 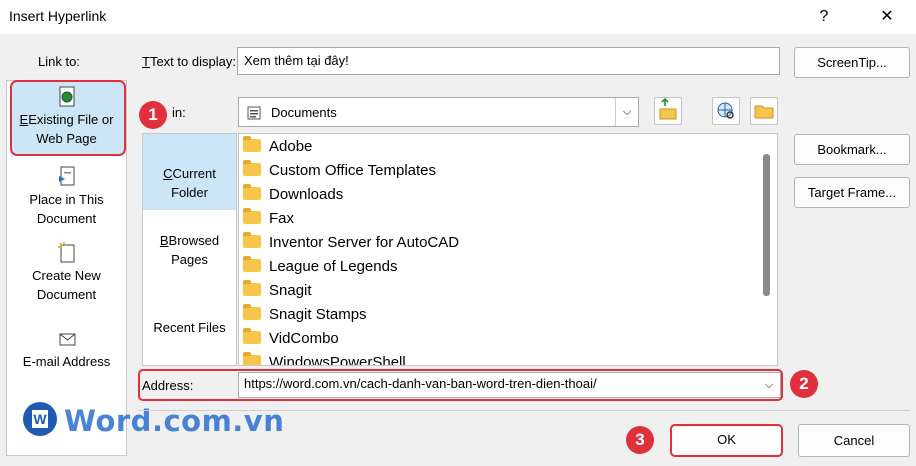 I want to click on look-in-dropdown: Documents ⌵, so click(x=438, y=112).